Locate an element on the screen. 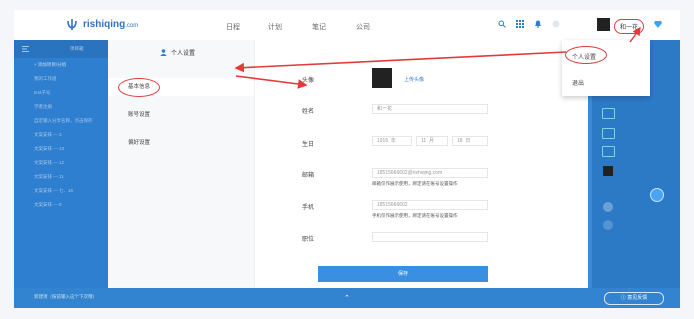 This screenshot has height=319, width=694. sidebar-item: 学者注册 is located at coordinates (61, 107).